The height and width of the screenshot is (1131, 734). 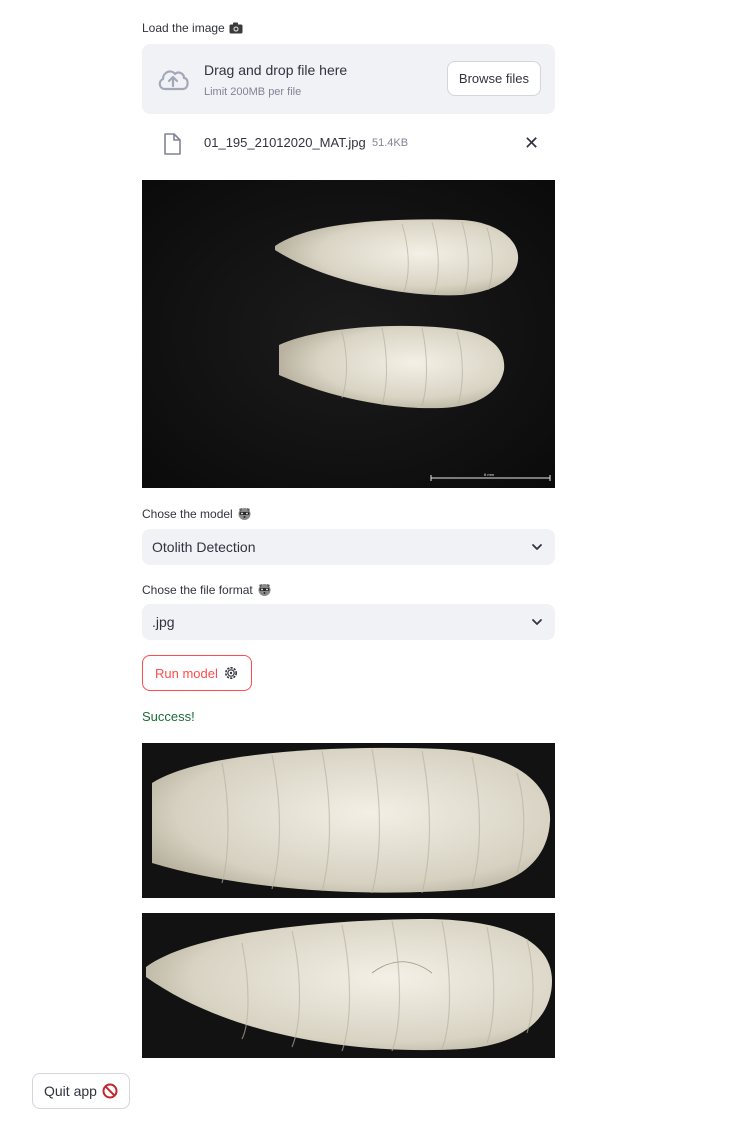 I want to click on quit-app-label: Quit app, so click(x=70, y=1091).